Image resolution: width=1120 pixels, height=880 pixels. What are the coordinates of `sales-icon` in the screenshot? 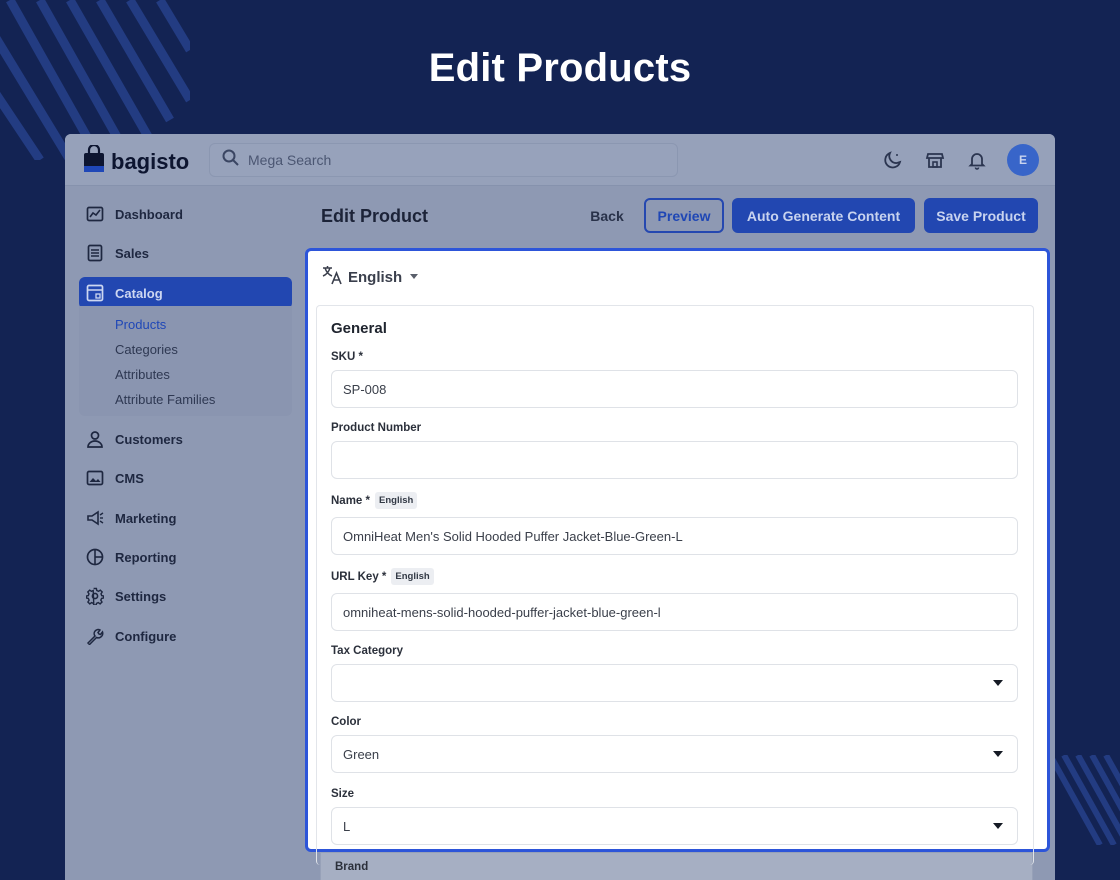 It's located at (95, 253).